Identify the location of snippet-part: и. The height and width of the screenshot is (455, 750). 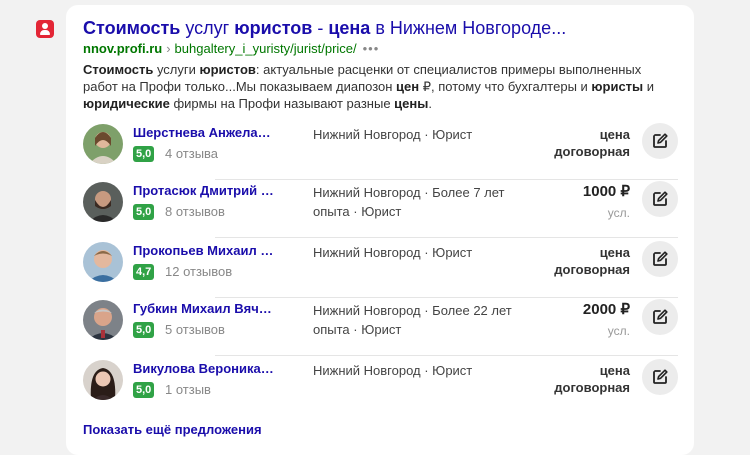
(649, 86).